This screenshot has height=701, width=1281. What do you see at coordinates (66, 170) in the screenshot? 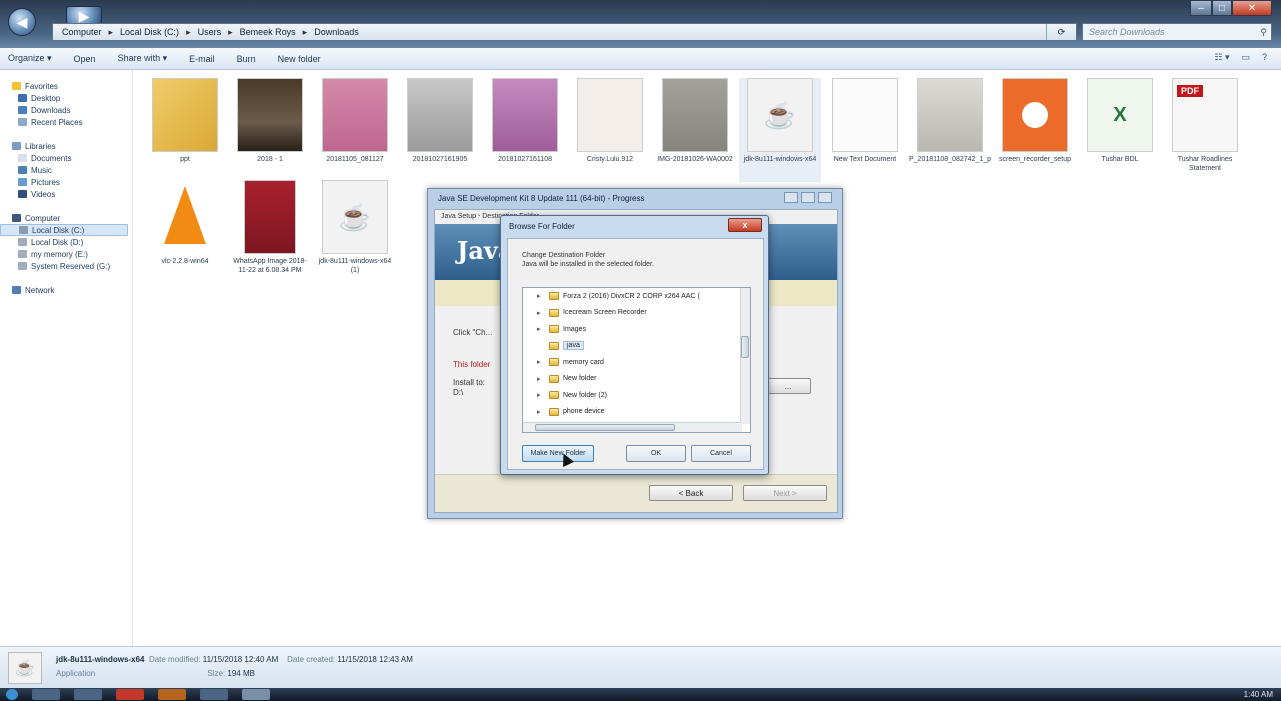
I see `sidebar-item-music: Music` at bounding box center [66, 170].